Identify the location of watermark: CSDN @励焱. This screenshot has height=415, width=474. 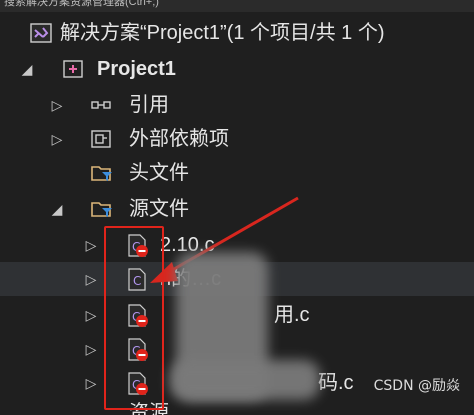
(416, 386).